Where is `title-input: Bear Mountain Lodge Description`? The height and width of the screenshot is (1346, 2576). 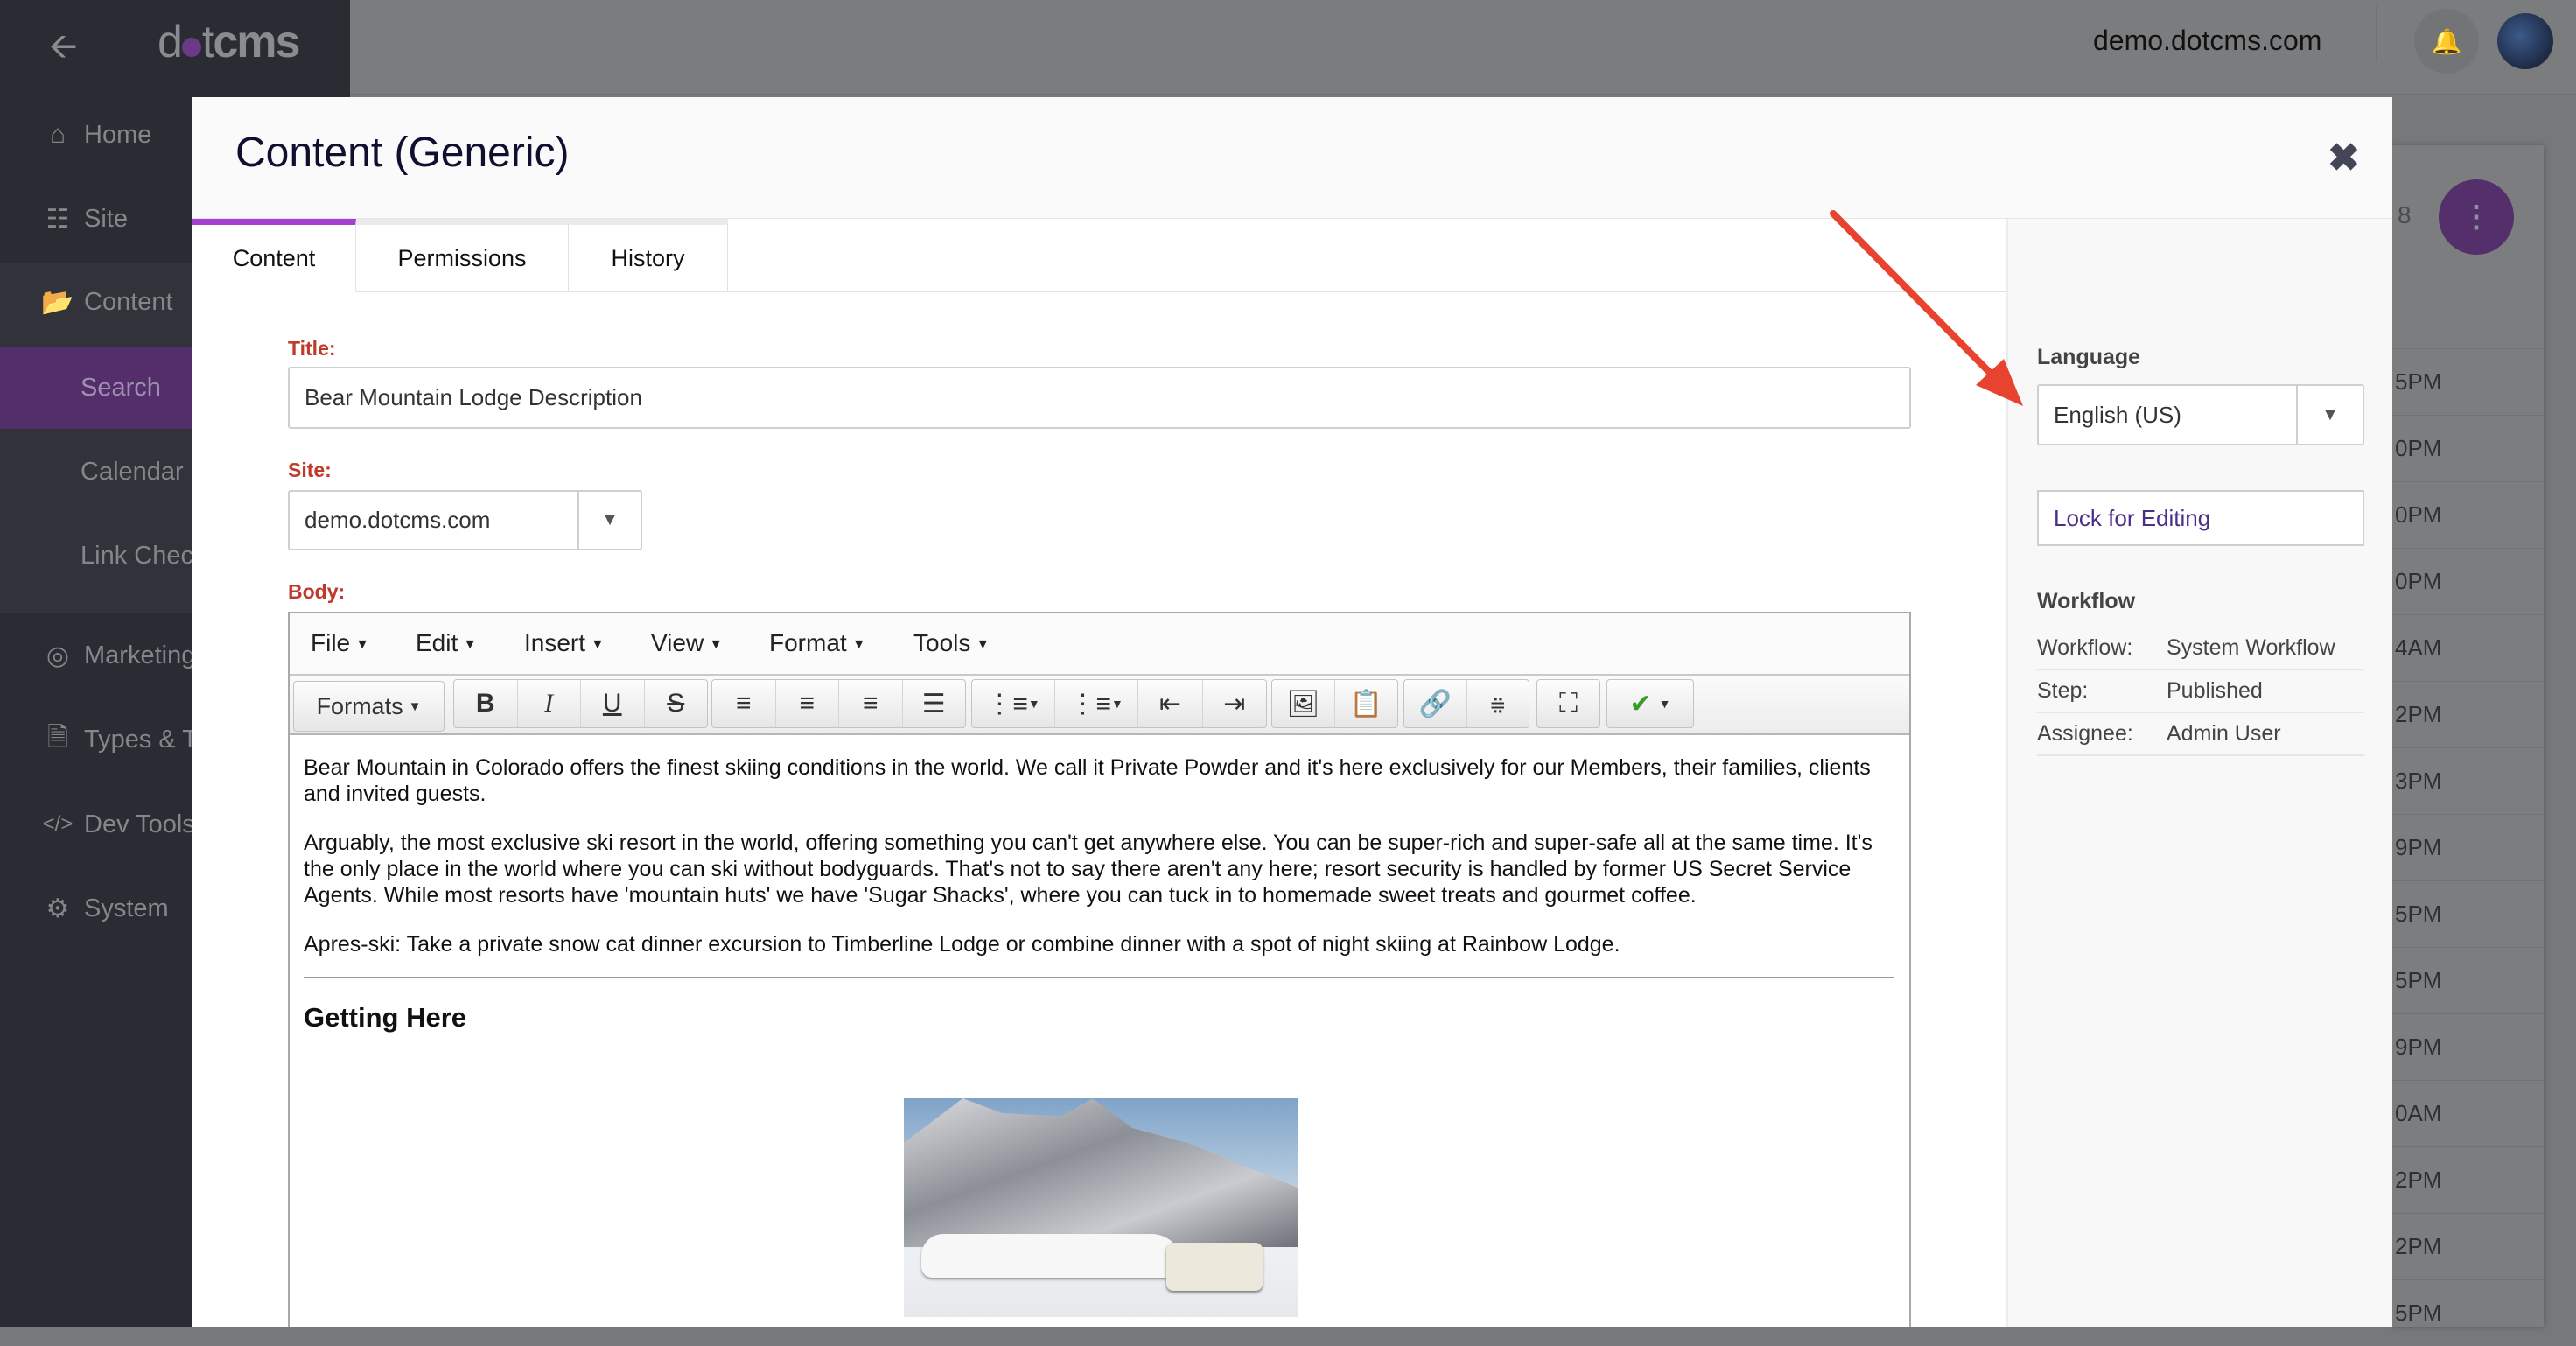 title-input: Bear Mountain Lodge Description is located at coordinates (1099, 398).